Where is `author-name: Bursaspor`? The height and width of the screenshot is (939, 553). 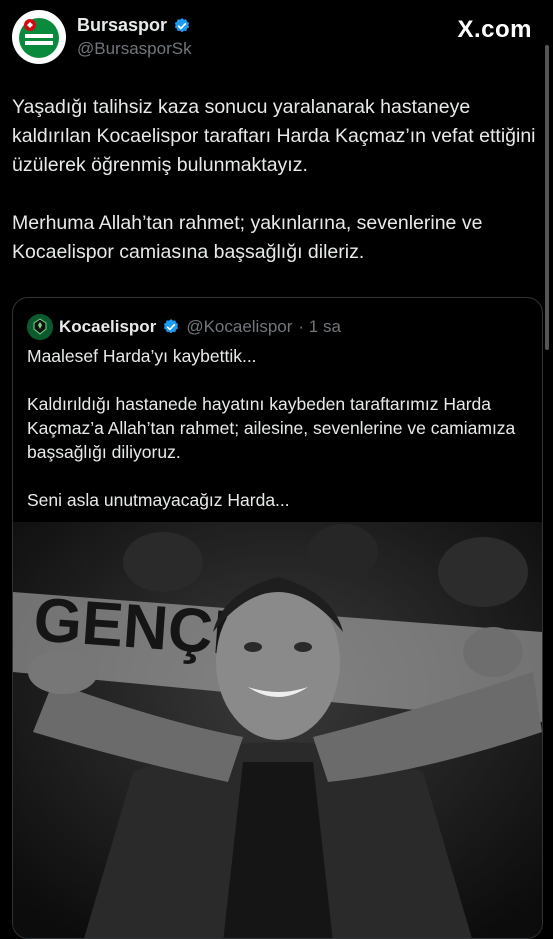 author-name: Bursaspor is located at coordinates (122, 25).